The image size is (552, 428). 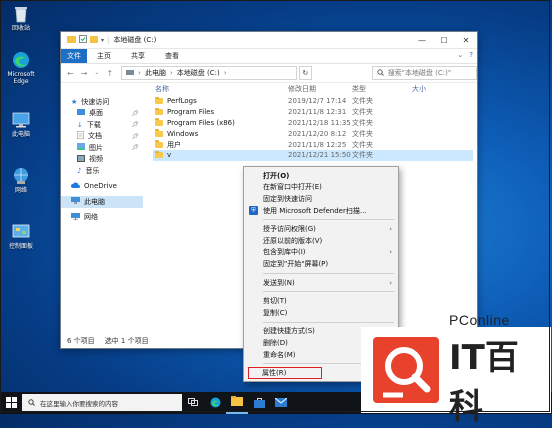 I want to click on menu-item-label: 授予访问权限(G), so click(x=289, y=229).